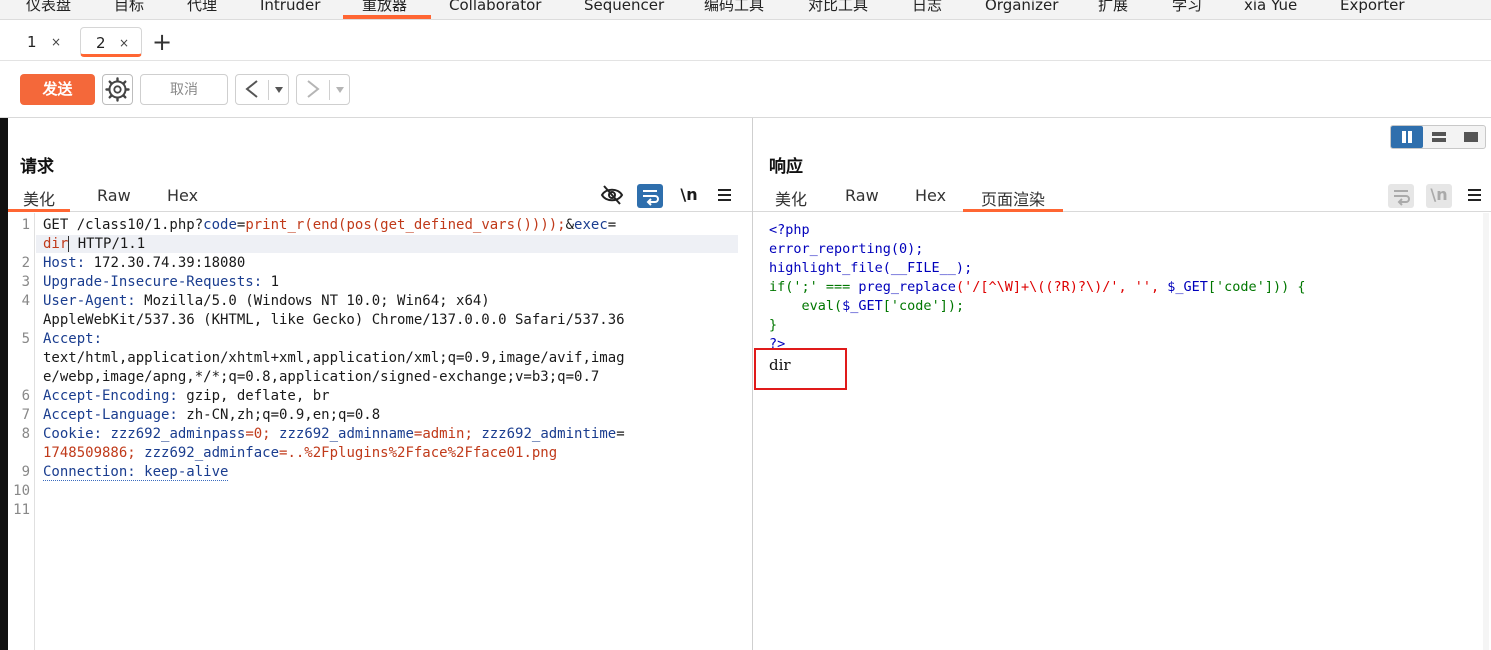 The image size is (1491, 650). What do you see at coordinates (789, 230) in the screenshot?
I see `php-source-line: <?php` at bounding box center [789, 230].